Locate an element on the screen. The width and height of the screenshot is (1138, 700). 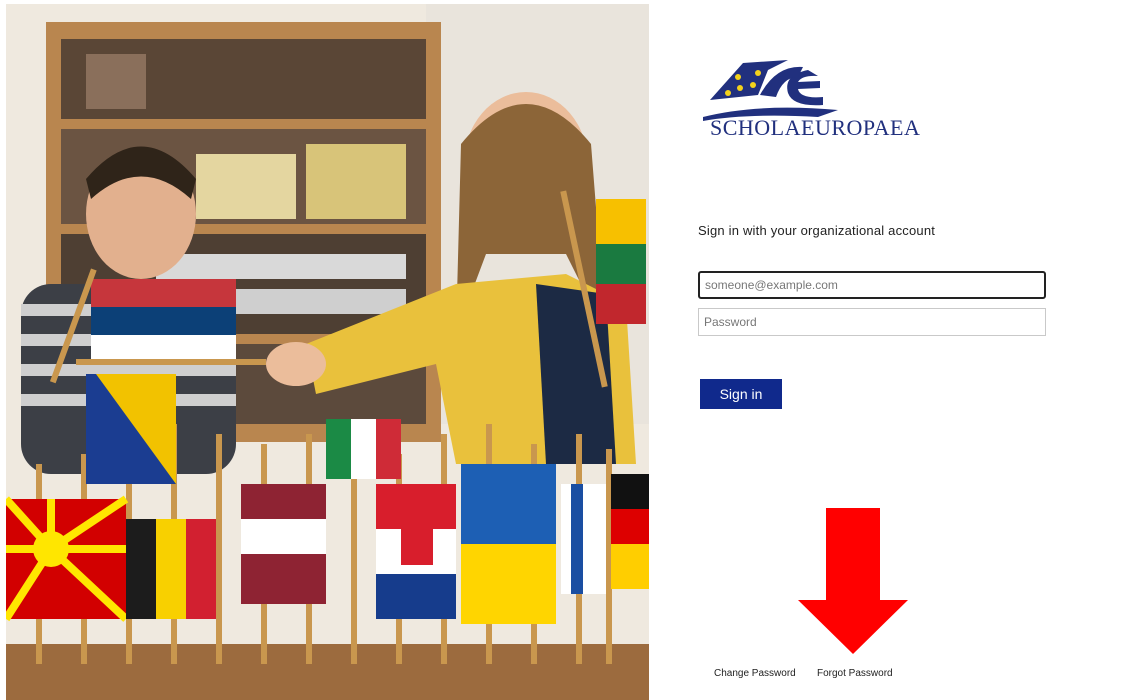
organization-logo: SCHOLAEUROPAEA is located at coordinates (823, 100).